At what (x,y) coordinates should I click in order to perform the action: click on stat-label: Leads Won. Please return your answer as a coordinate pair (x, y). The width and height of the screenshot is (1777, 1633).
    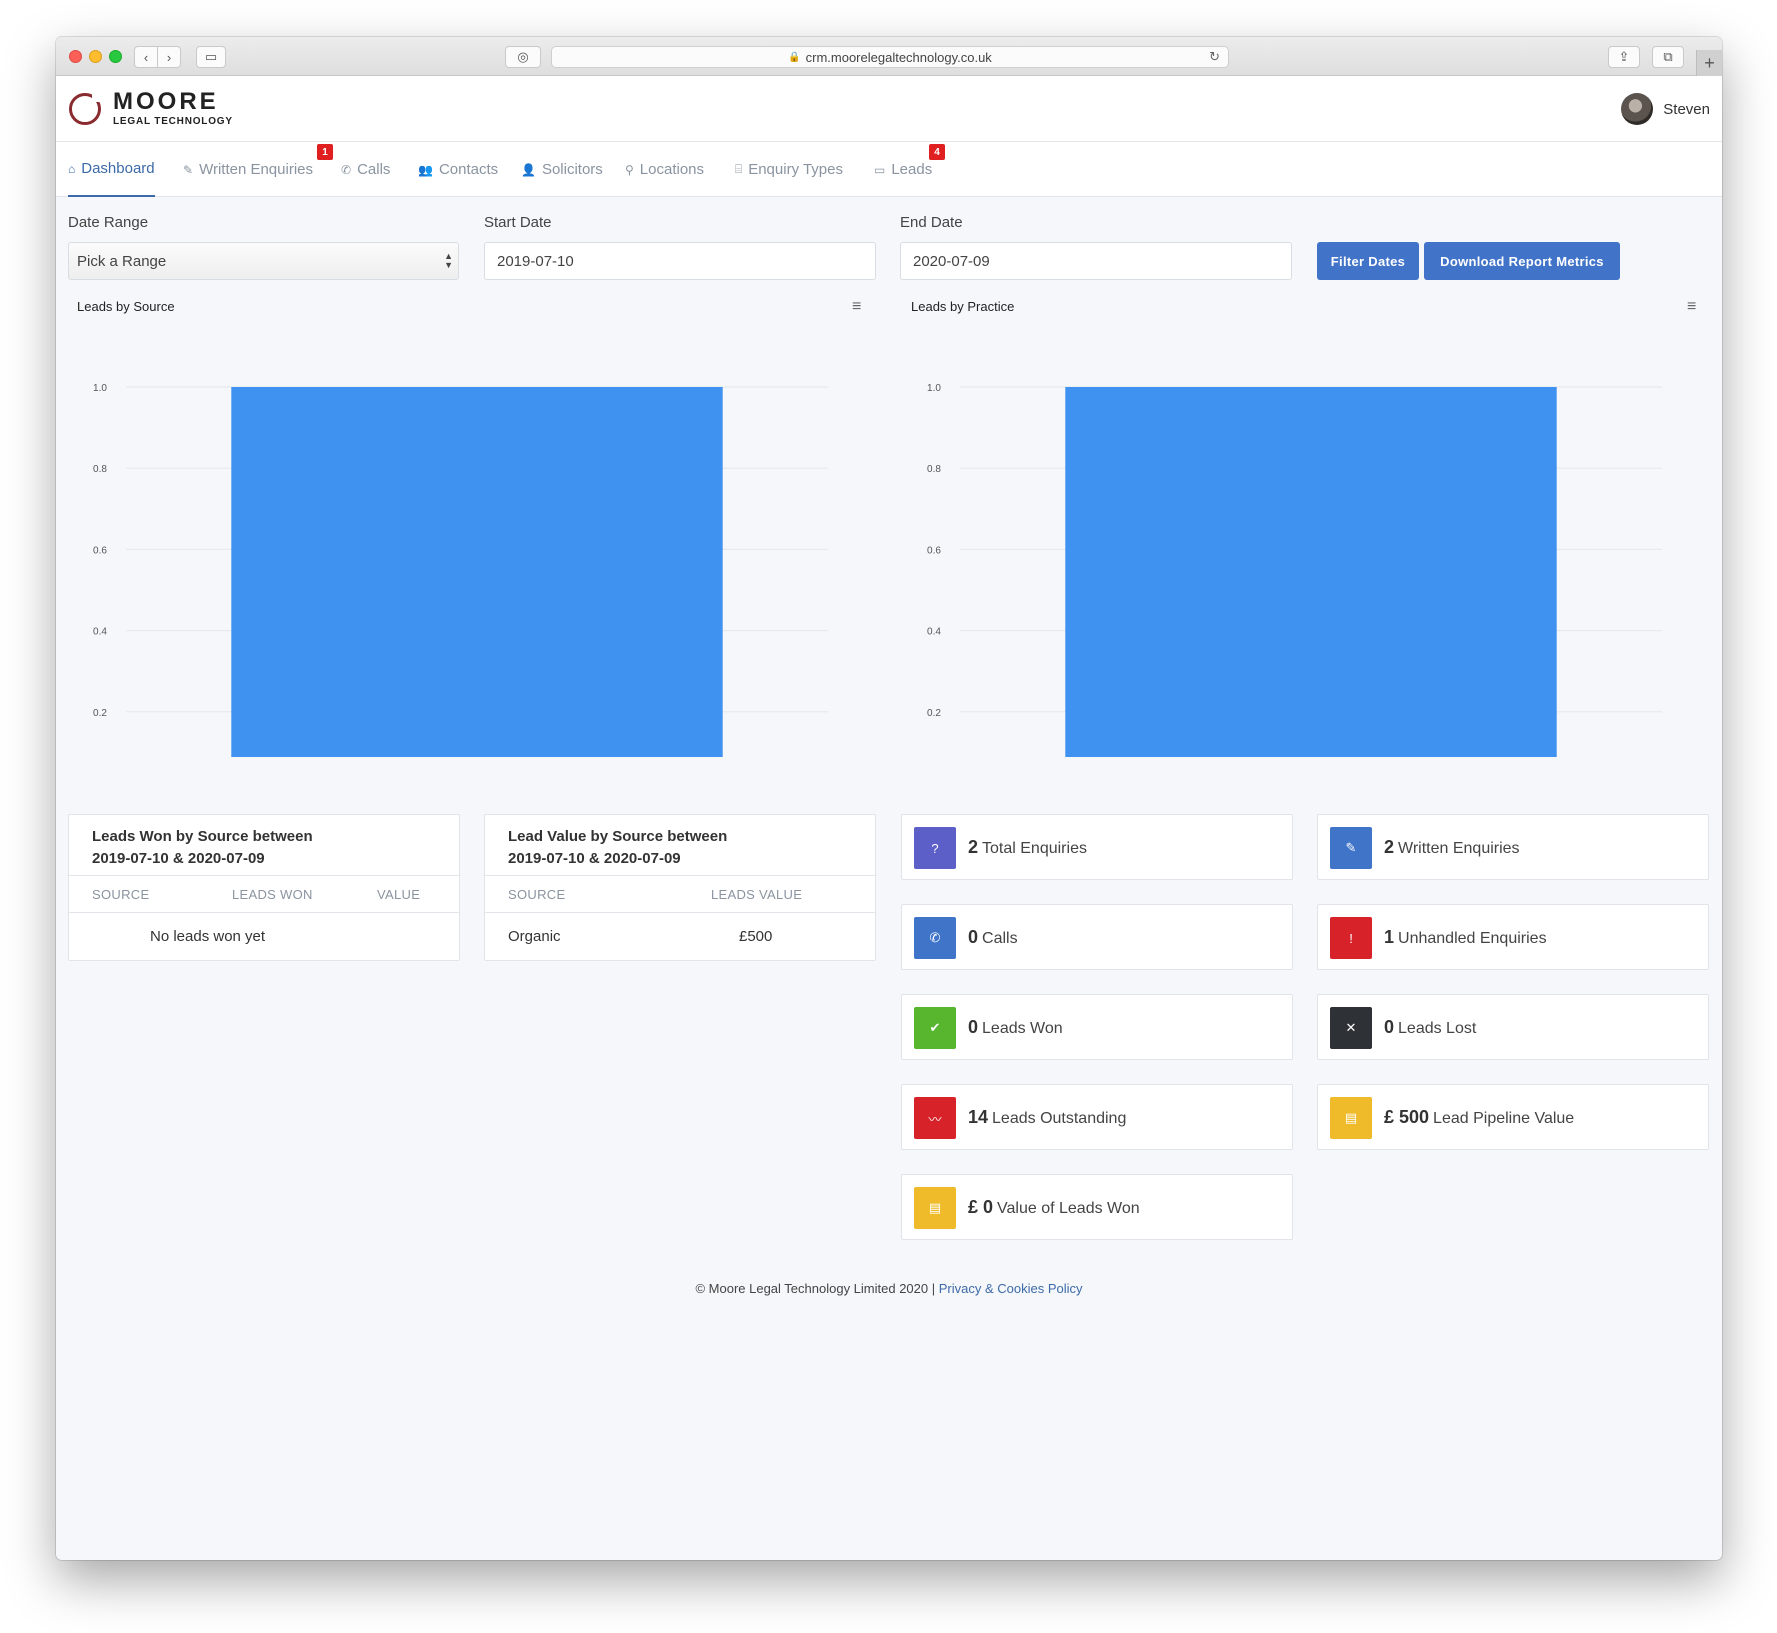
    Looking at the image, I should click on (1022, 1028).